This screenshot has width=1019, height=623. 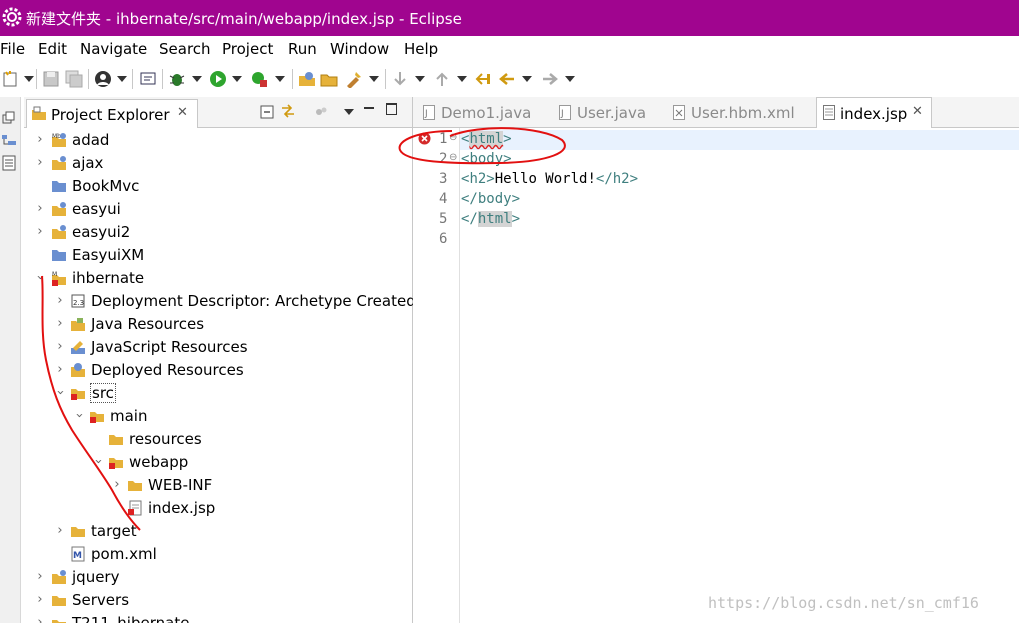 What do you see at coordinates (218, 163) in the screenshot?
I see `tree-item-ajax: › ajax` at bounding box center [218, 163].